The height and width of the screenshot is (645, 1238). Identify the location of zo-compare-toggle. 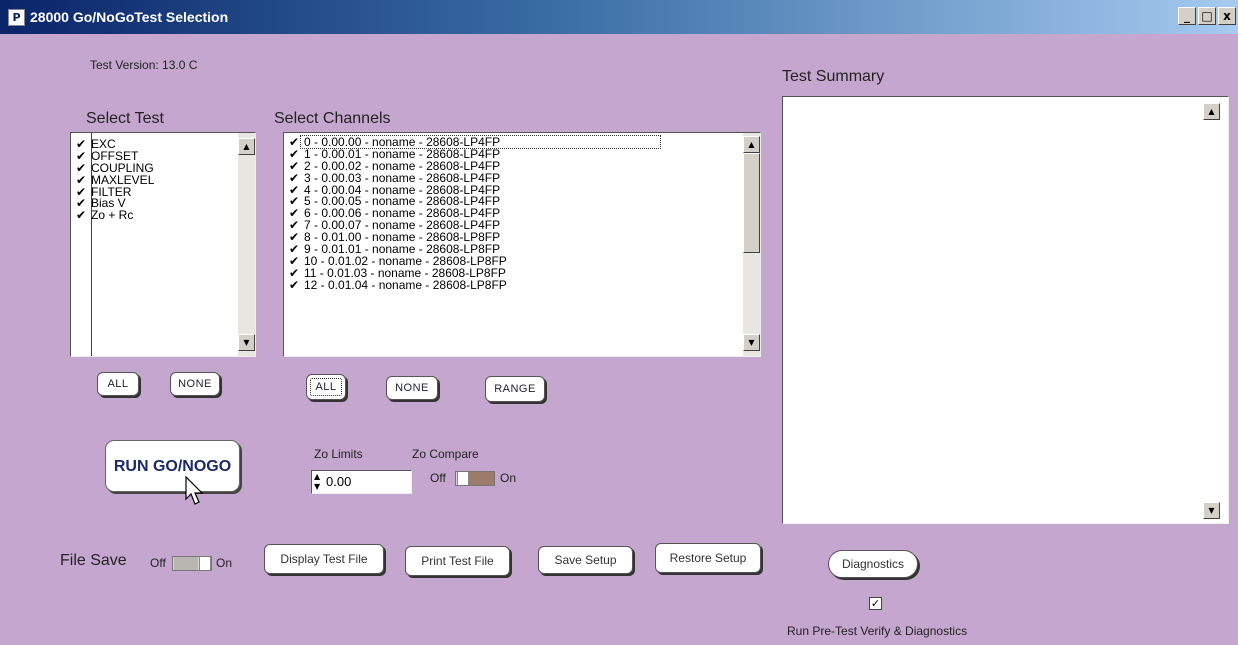
(475, 478).